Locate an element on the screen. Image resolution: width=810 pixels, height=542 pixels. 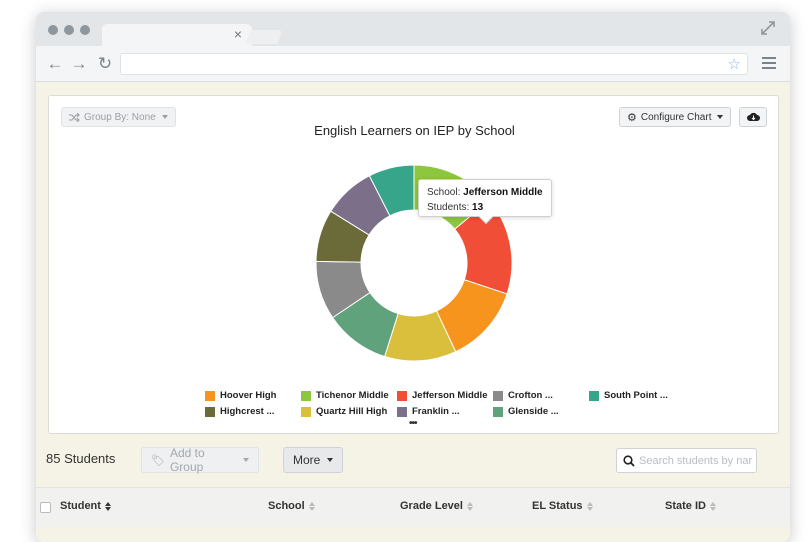
tooltip-students-label: Students: is located at coordinates (448, 207).